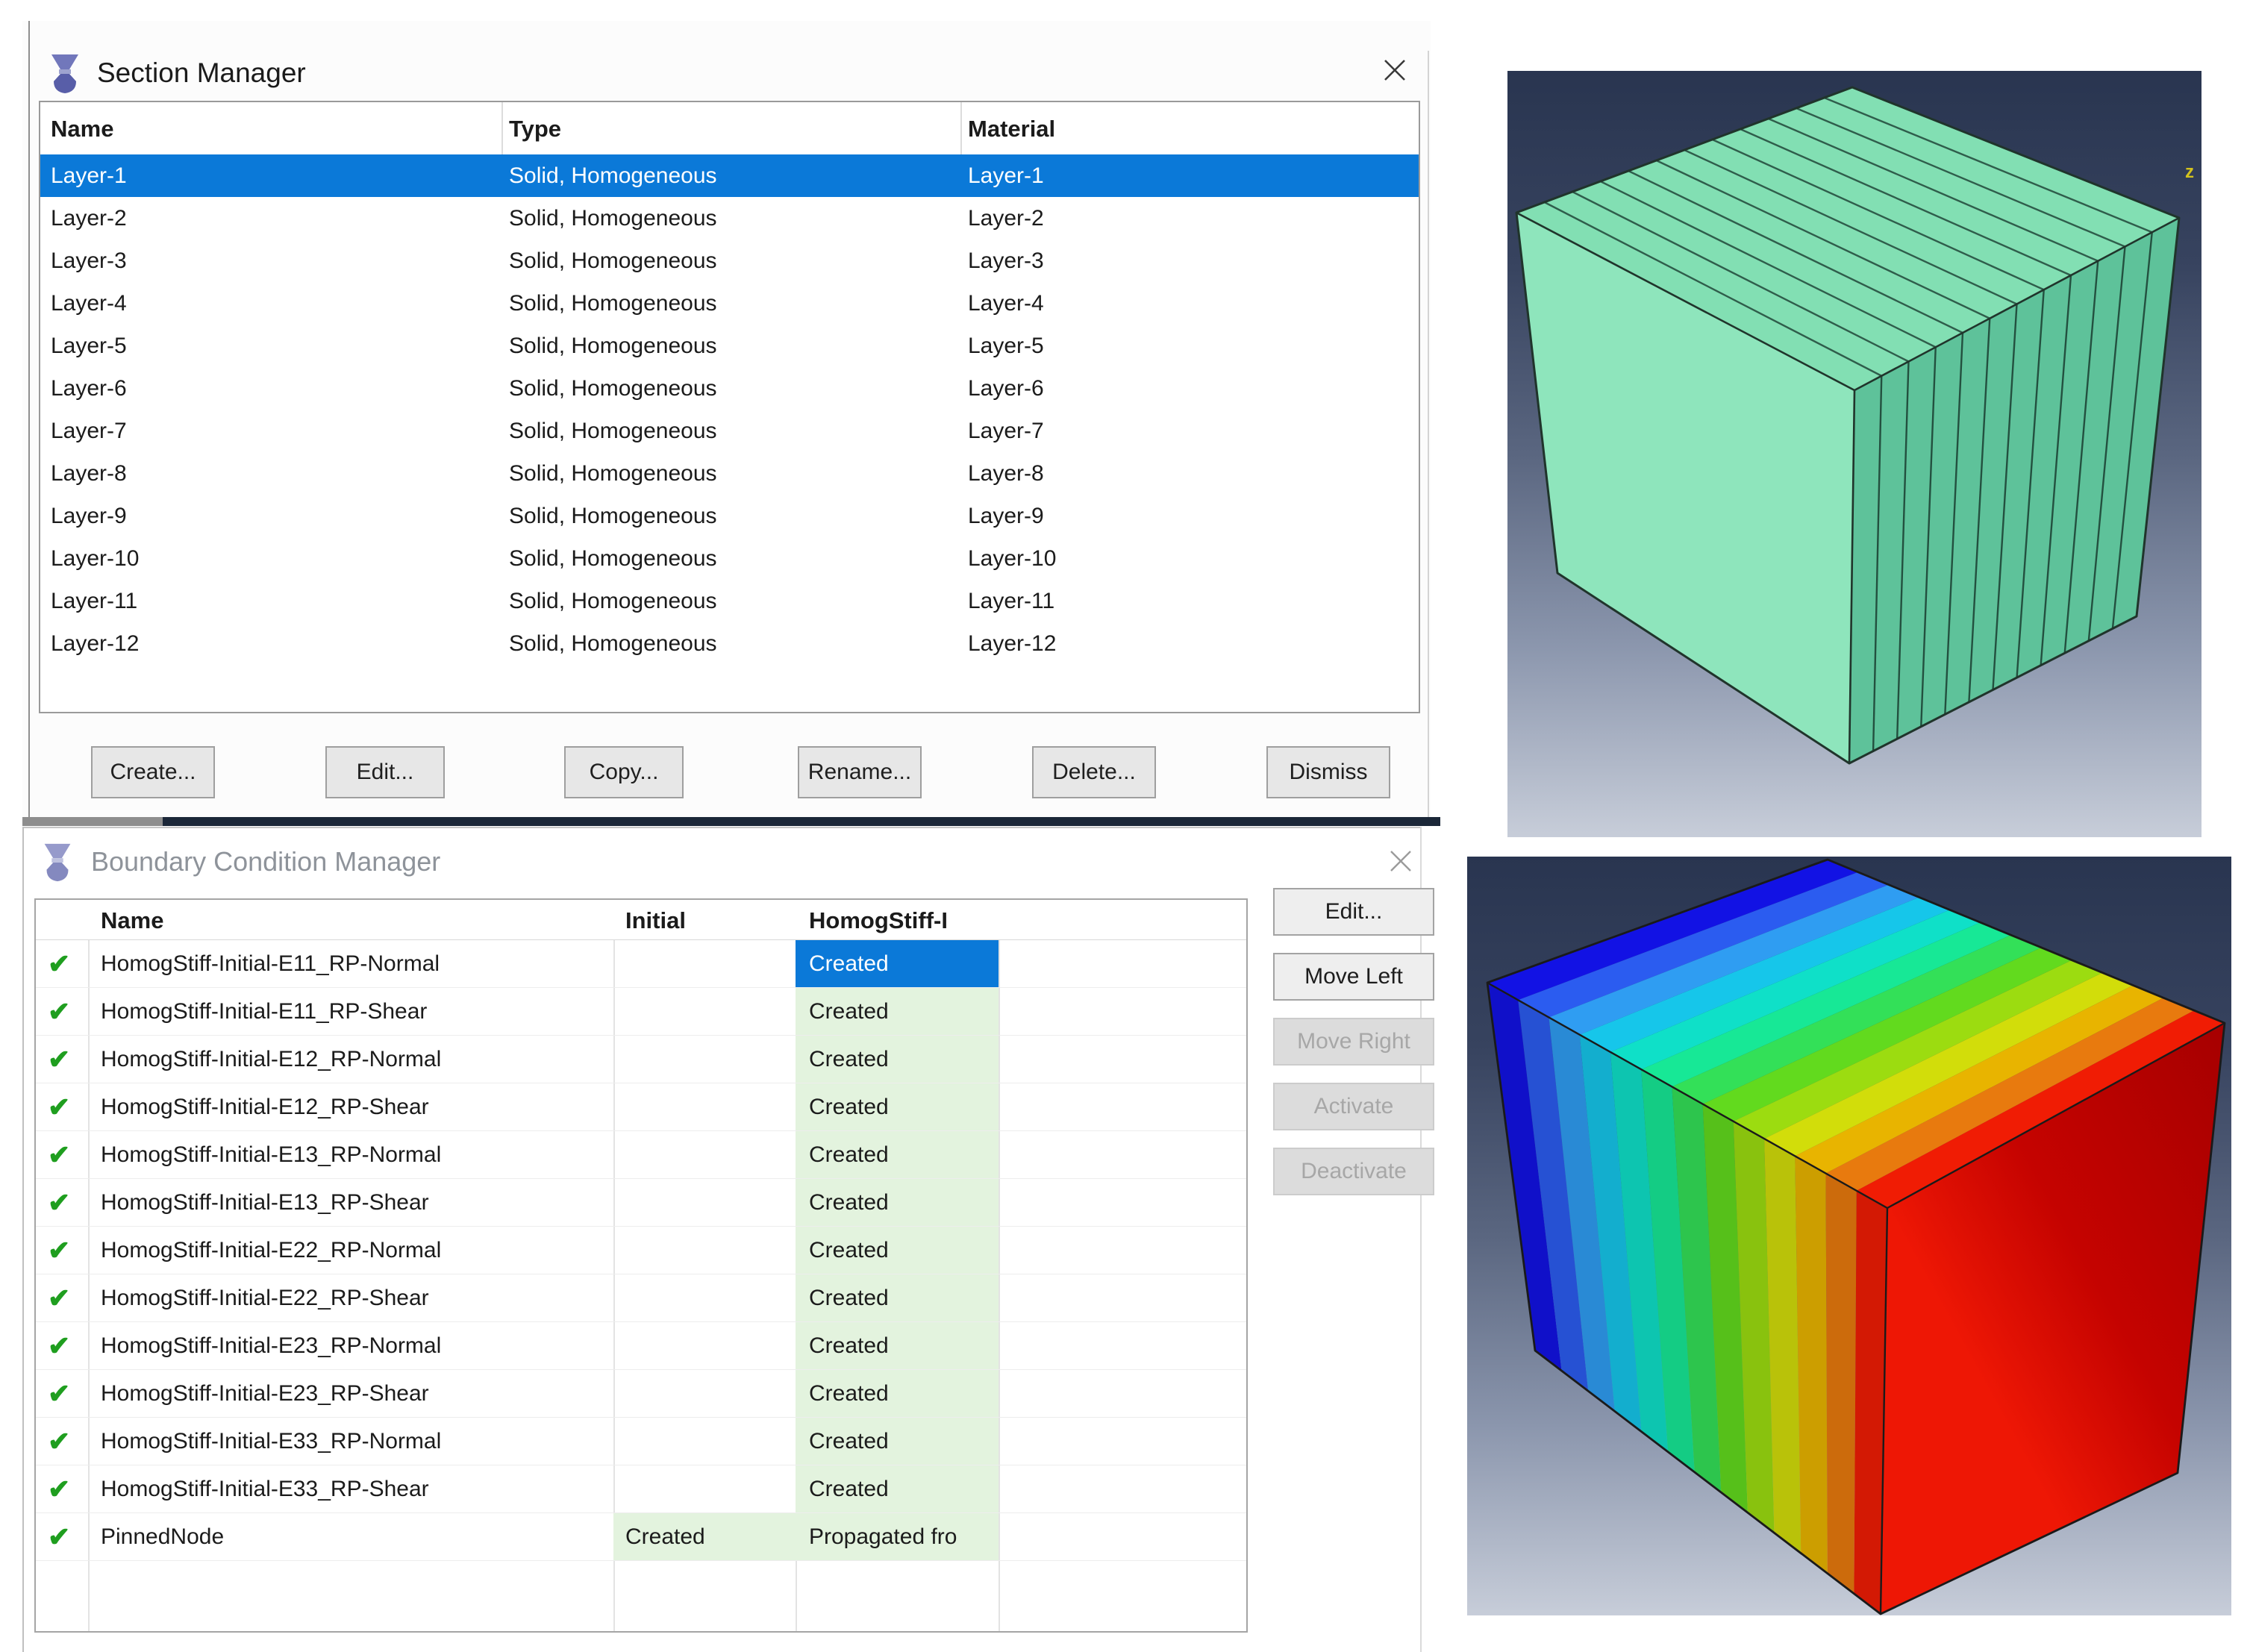 The image size is (2250, 1652). I want to click on cell-material: Layer-5, so click(1006, 345).